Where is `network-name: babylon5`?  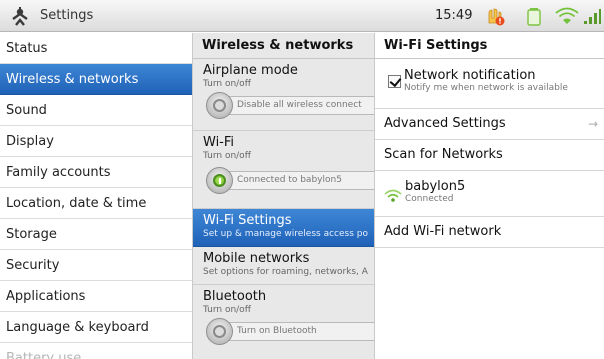
network-name: babylon5 is located at coordinates (435, 186).